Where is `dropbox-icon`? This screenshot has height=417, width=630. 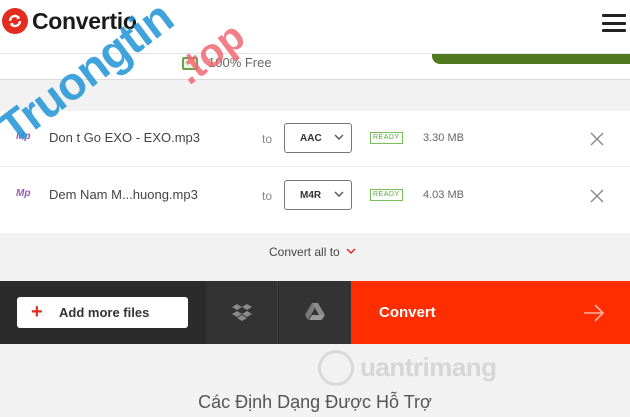 dropbox-icon is located at coordinates (242, 312).